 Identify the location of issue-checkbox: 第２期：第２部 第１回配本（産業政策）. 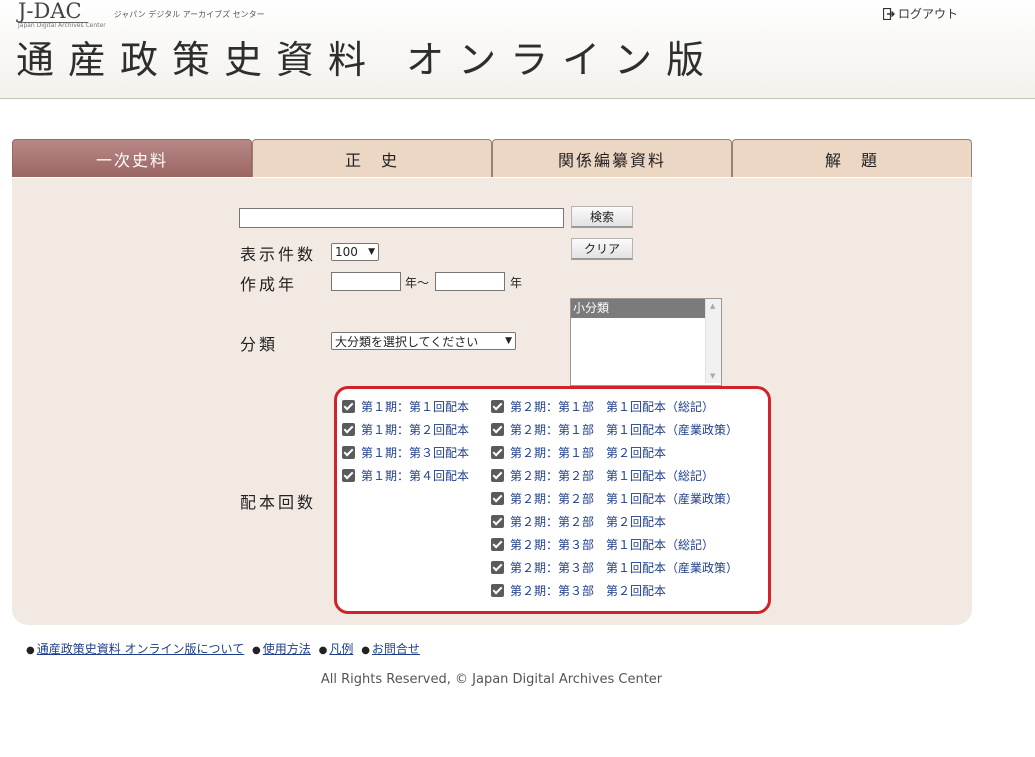
(614, 498).